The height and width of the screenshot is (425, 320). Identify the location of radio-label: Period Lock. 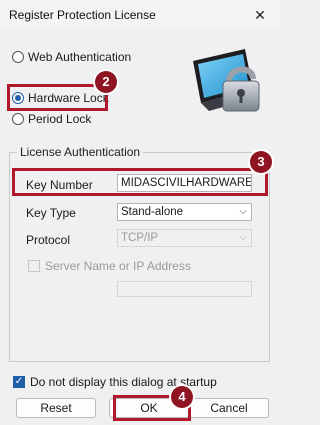
(60, 119).